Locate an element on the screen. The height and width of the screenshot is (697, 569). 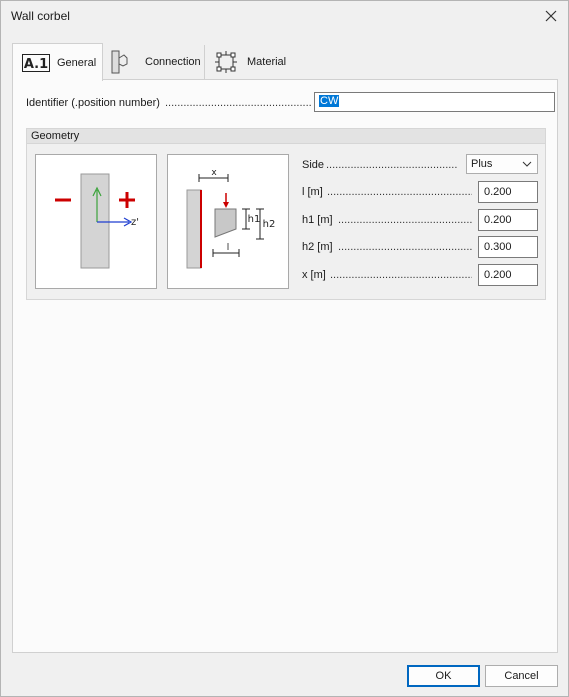
geometry-header: Geometry is located at coordinates (286, 136).